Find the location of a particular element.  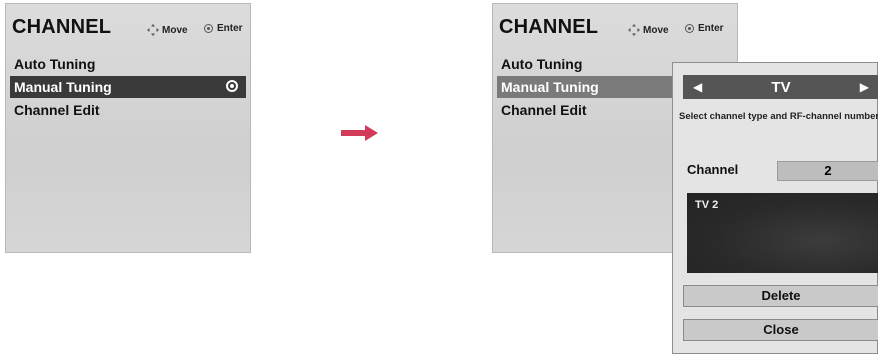

channel-label: Channel is located at coordinates (713, 169).